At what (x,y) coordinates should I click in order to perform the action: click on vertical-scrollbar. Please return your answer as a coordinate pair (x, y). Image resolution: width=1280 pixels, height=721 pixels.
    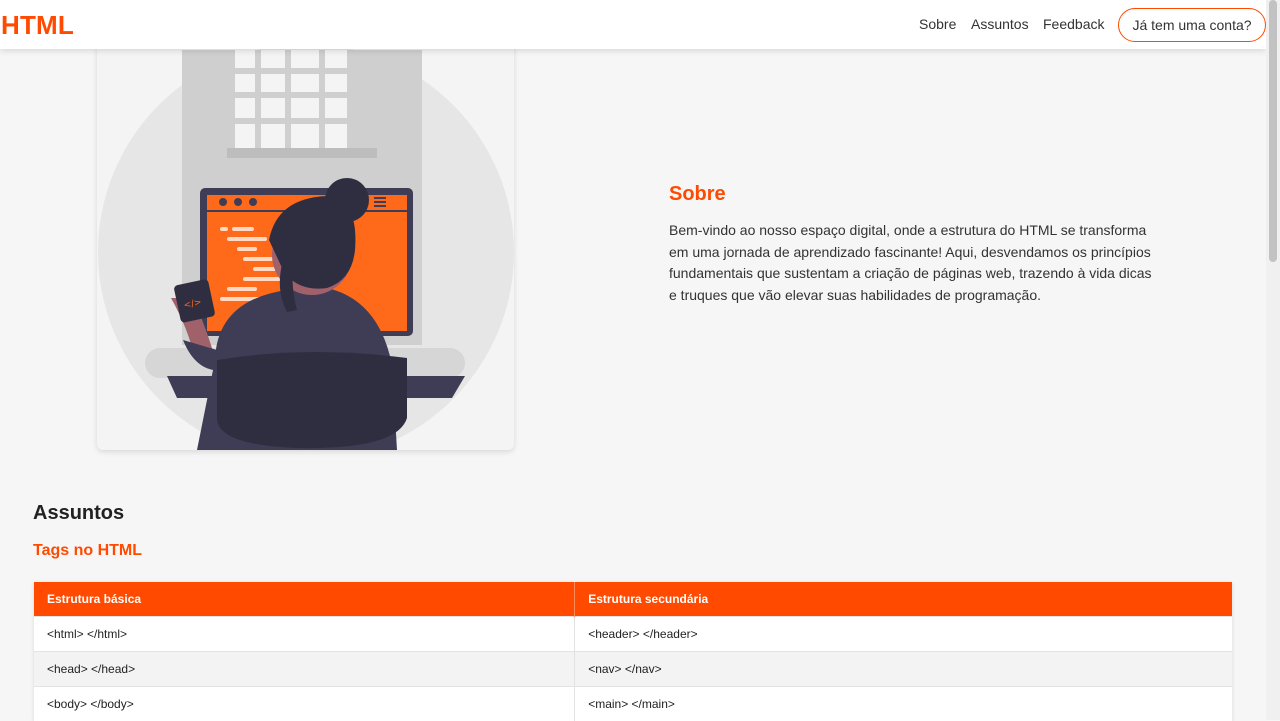
    Looking at the image, I should click on (1273, 360).